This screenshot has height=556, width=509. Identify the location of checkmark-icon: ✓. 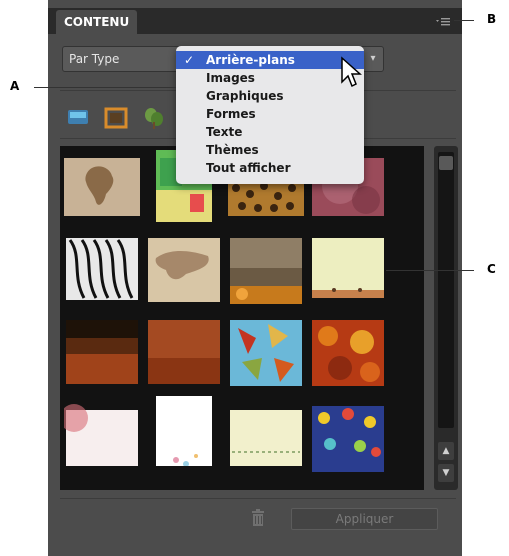
(189, 60).